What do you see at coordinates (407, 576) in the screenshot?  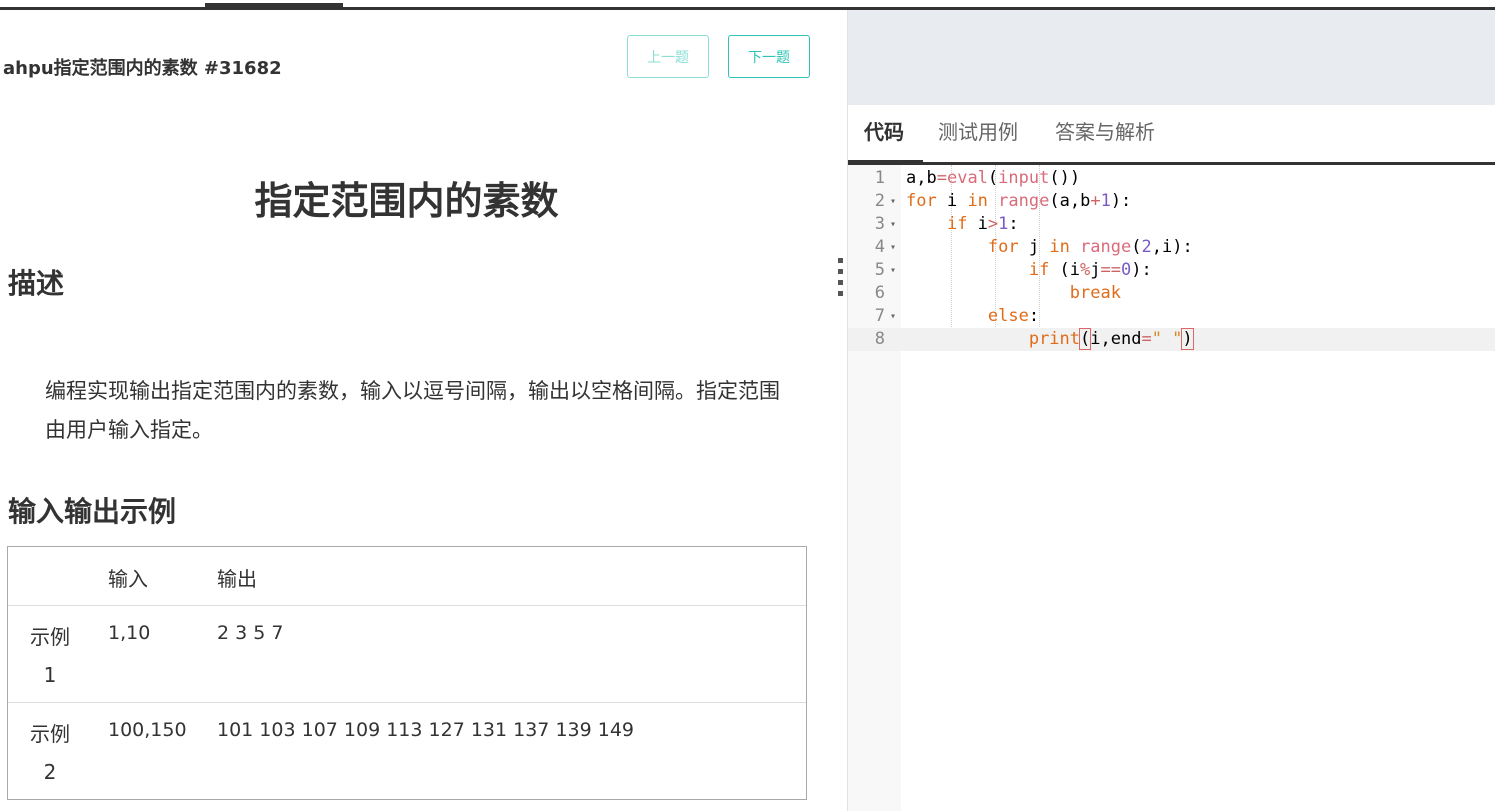 I see `table-header-row: 输入 输出` at bounding box center [407, 576].